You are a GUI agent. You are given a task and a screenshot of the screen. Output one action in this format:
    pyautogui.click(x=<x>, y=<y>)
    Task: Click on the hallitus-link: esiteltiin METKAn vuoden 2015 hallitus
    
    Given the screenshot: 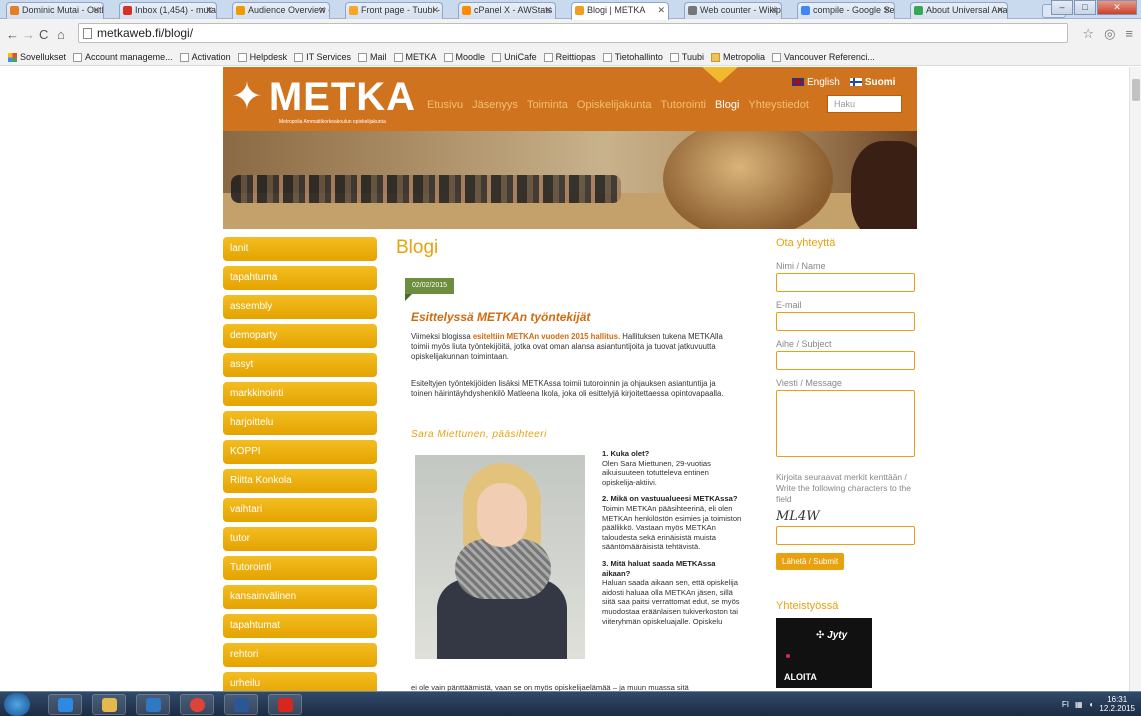 What is the action you would take?
    pyautogui.click(x=545, y=336)
    